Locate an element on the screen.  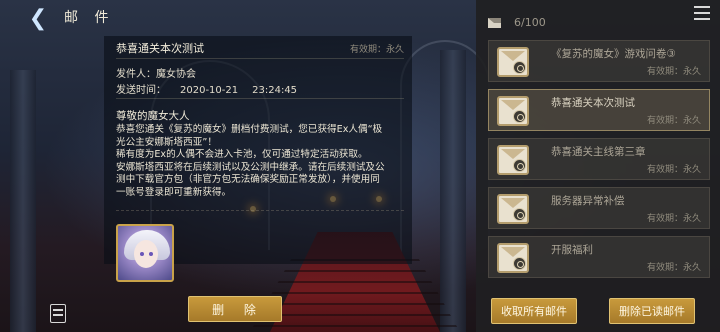
delete-read-mail-button: 删除已读邮件 is located at coordinates (652, 311).